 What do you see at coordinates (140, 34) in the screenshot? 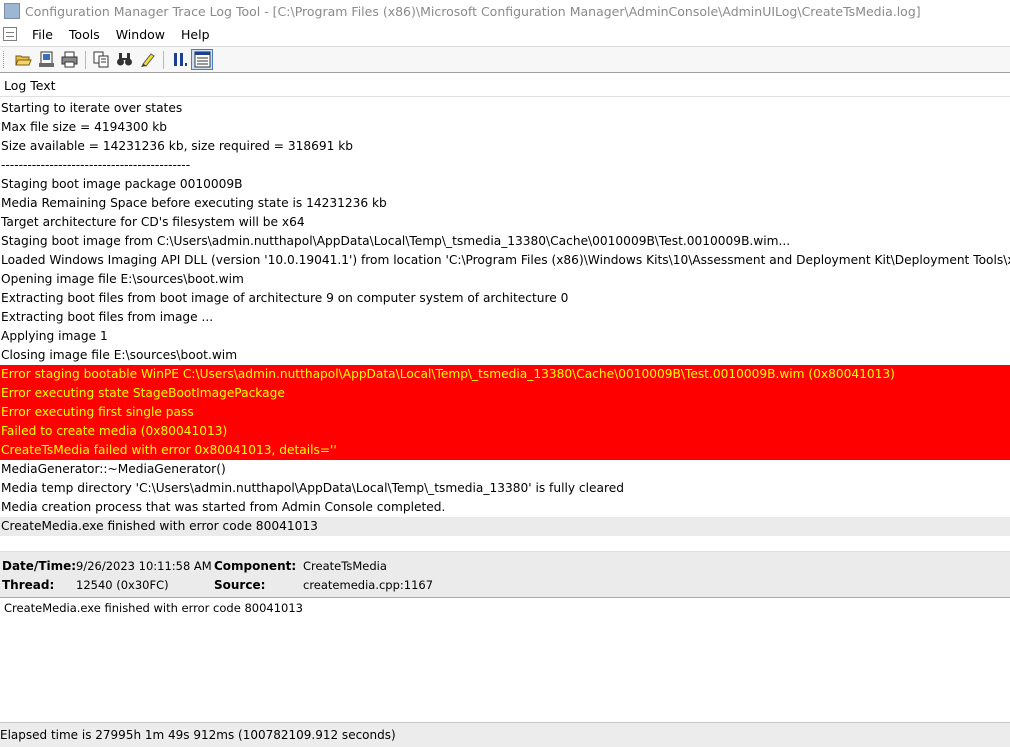
I see `menu-window: Window` at bounding box center [140, 34].